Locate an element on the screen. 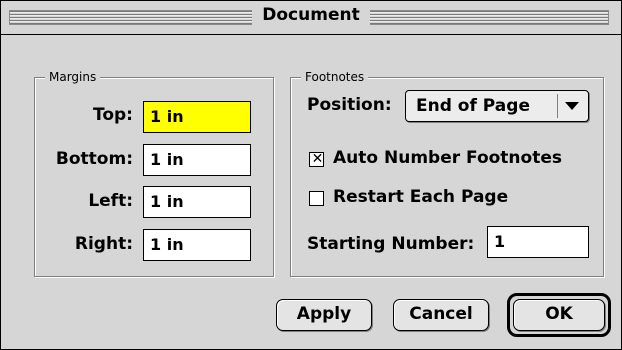 The height and width of the screenshot is (350, 622). margins-group-label: Margins is located at coordinates (73, 77).